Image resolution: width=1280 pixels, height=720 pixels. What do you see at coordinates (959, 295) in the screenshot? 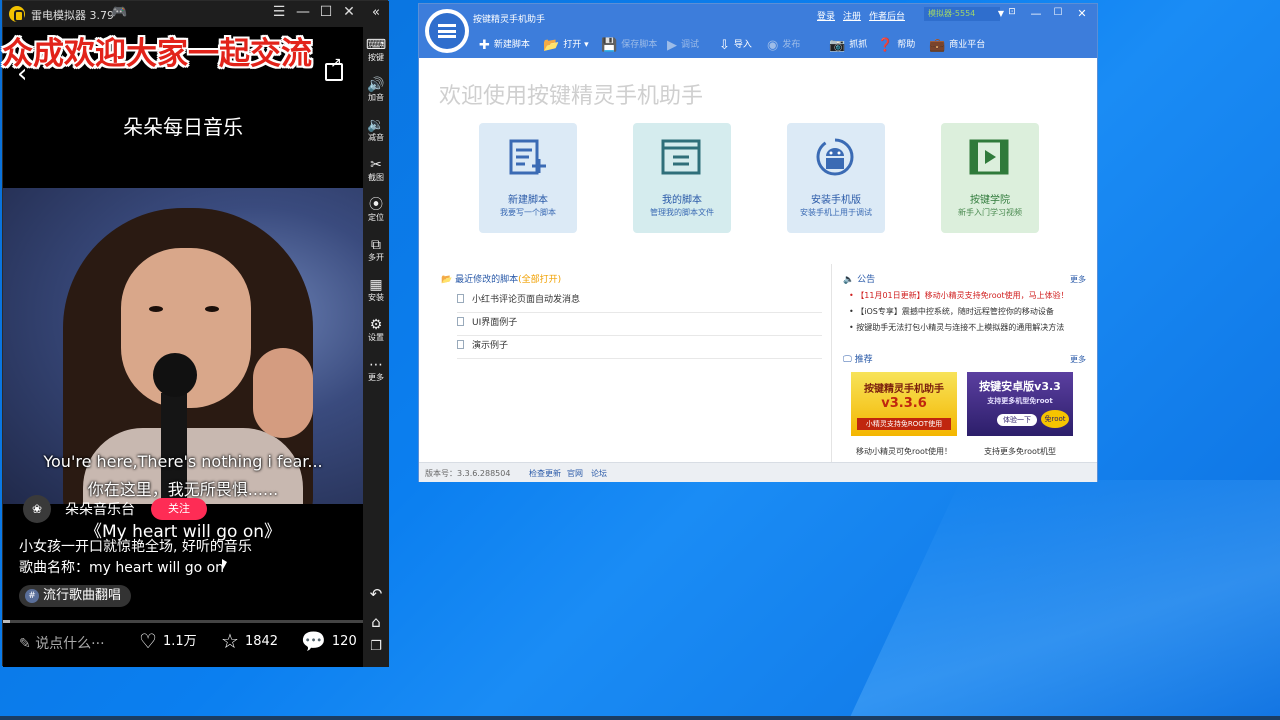
I see `announcement-item: • 【11月01日更新】移动小精灵支持免root使用，马上体验！` at bounding box center [959, 295].